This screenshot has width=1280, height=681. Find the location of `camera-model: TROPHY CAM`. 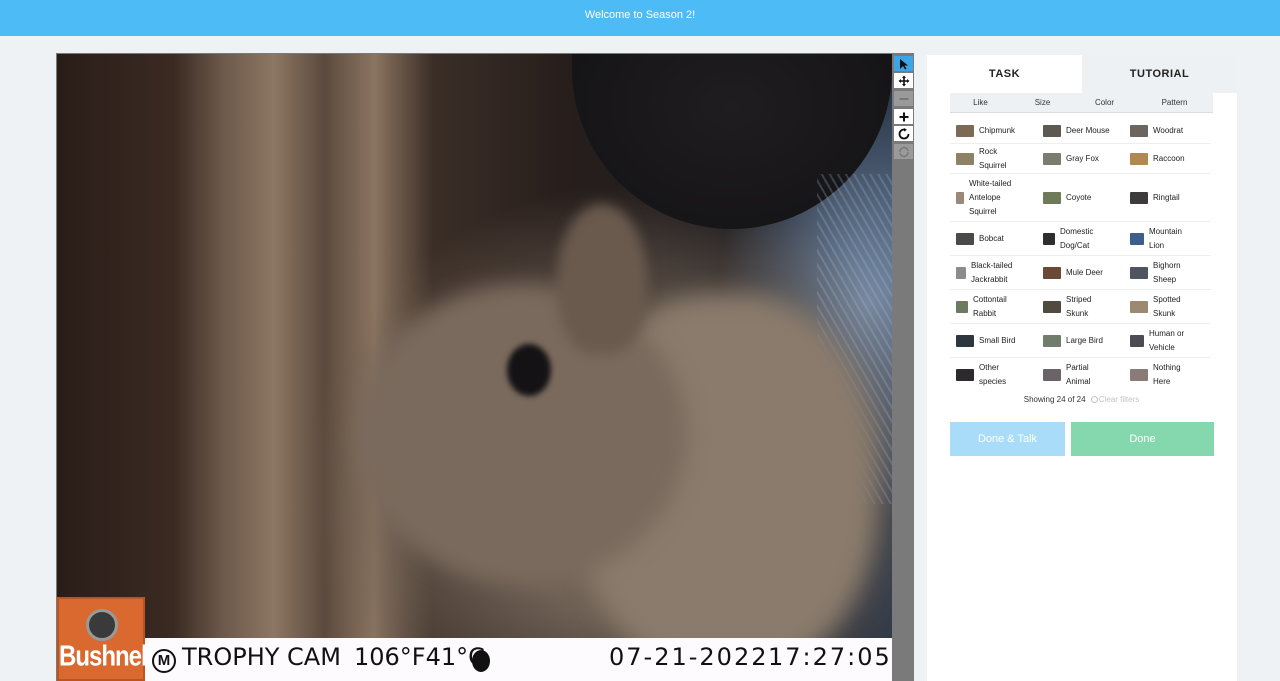

camera-model: TROPHY CAM is located at coordinates (261, 657).